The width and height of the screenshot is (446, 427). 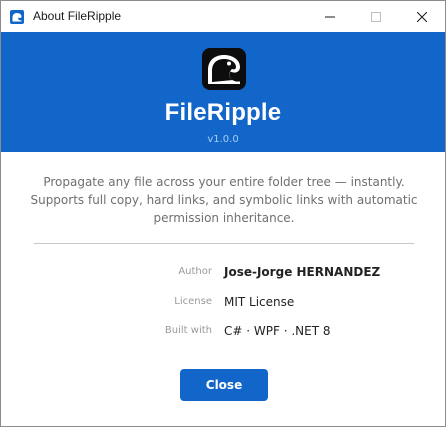 I want to click on close-icon, so click(x=422, y=16).